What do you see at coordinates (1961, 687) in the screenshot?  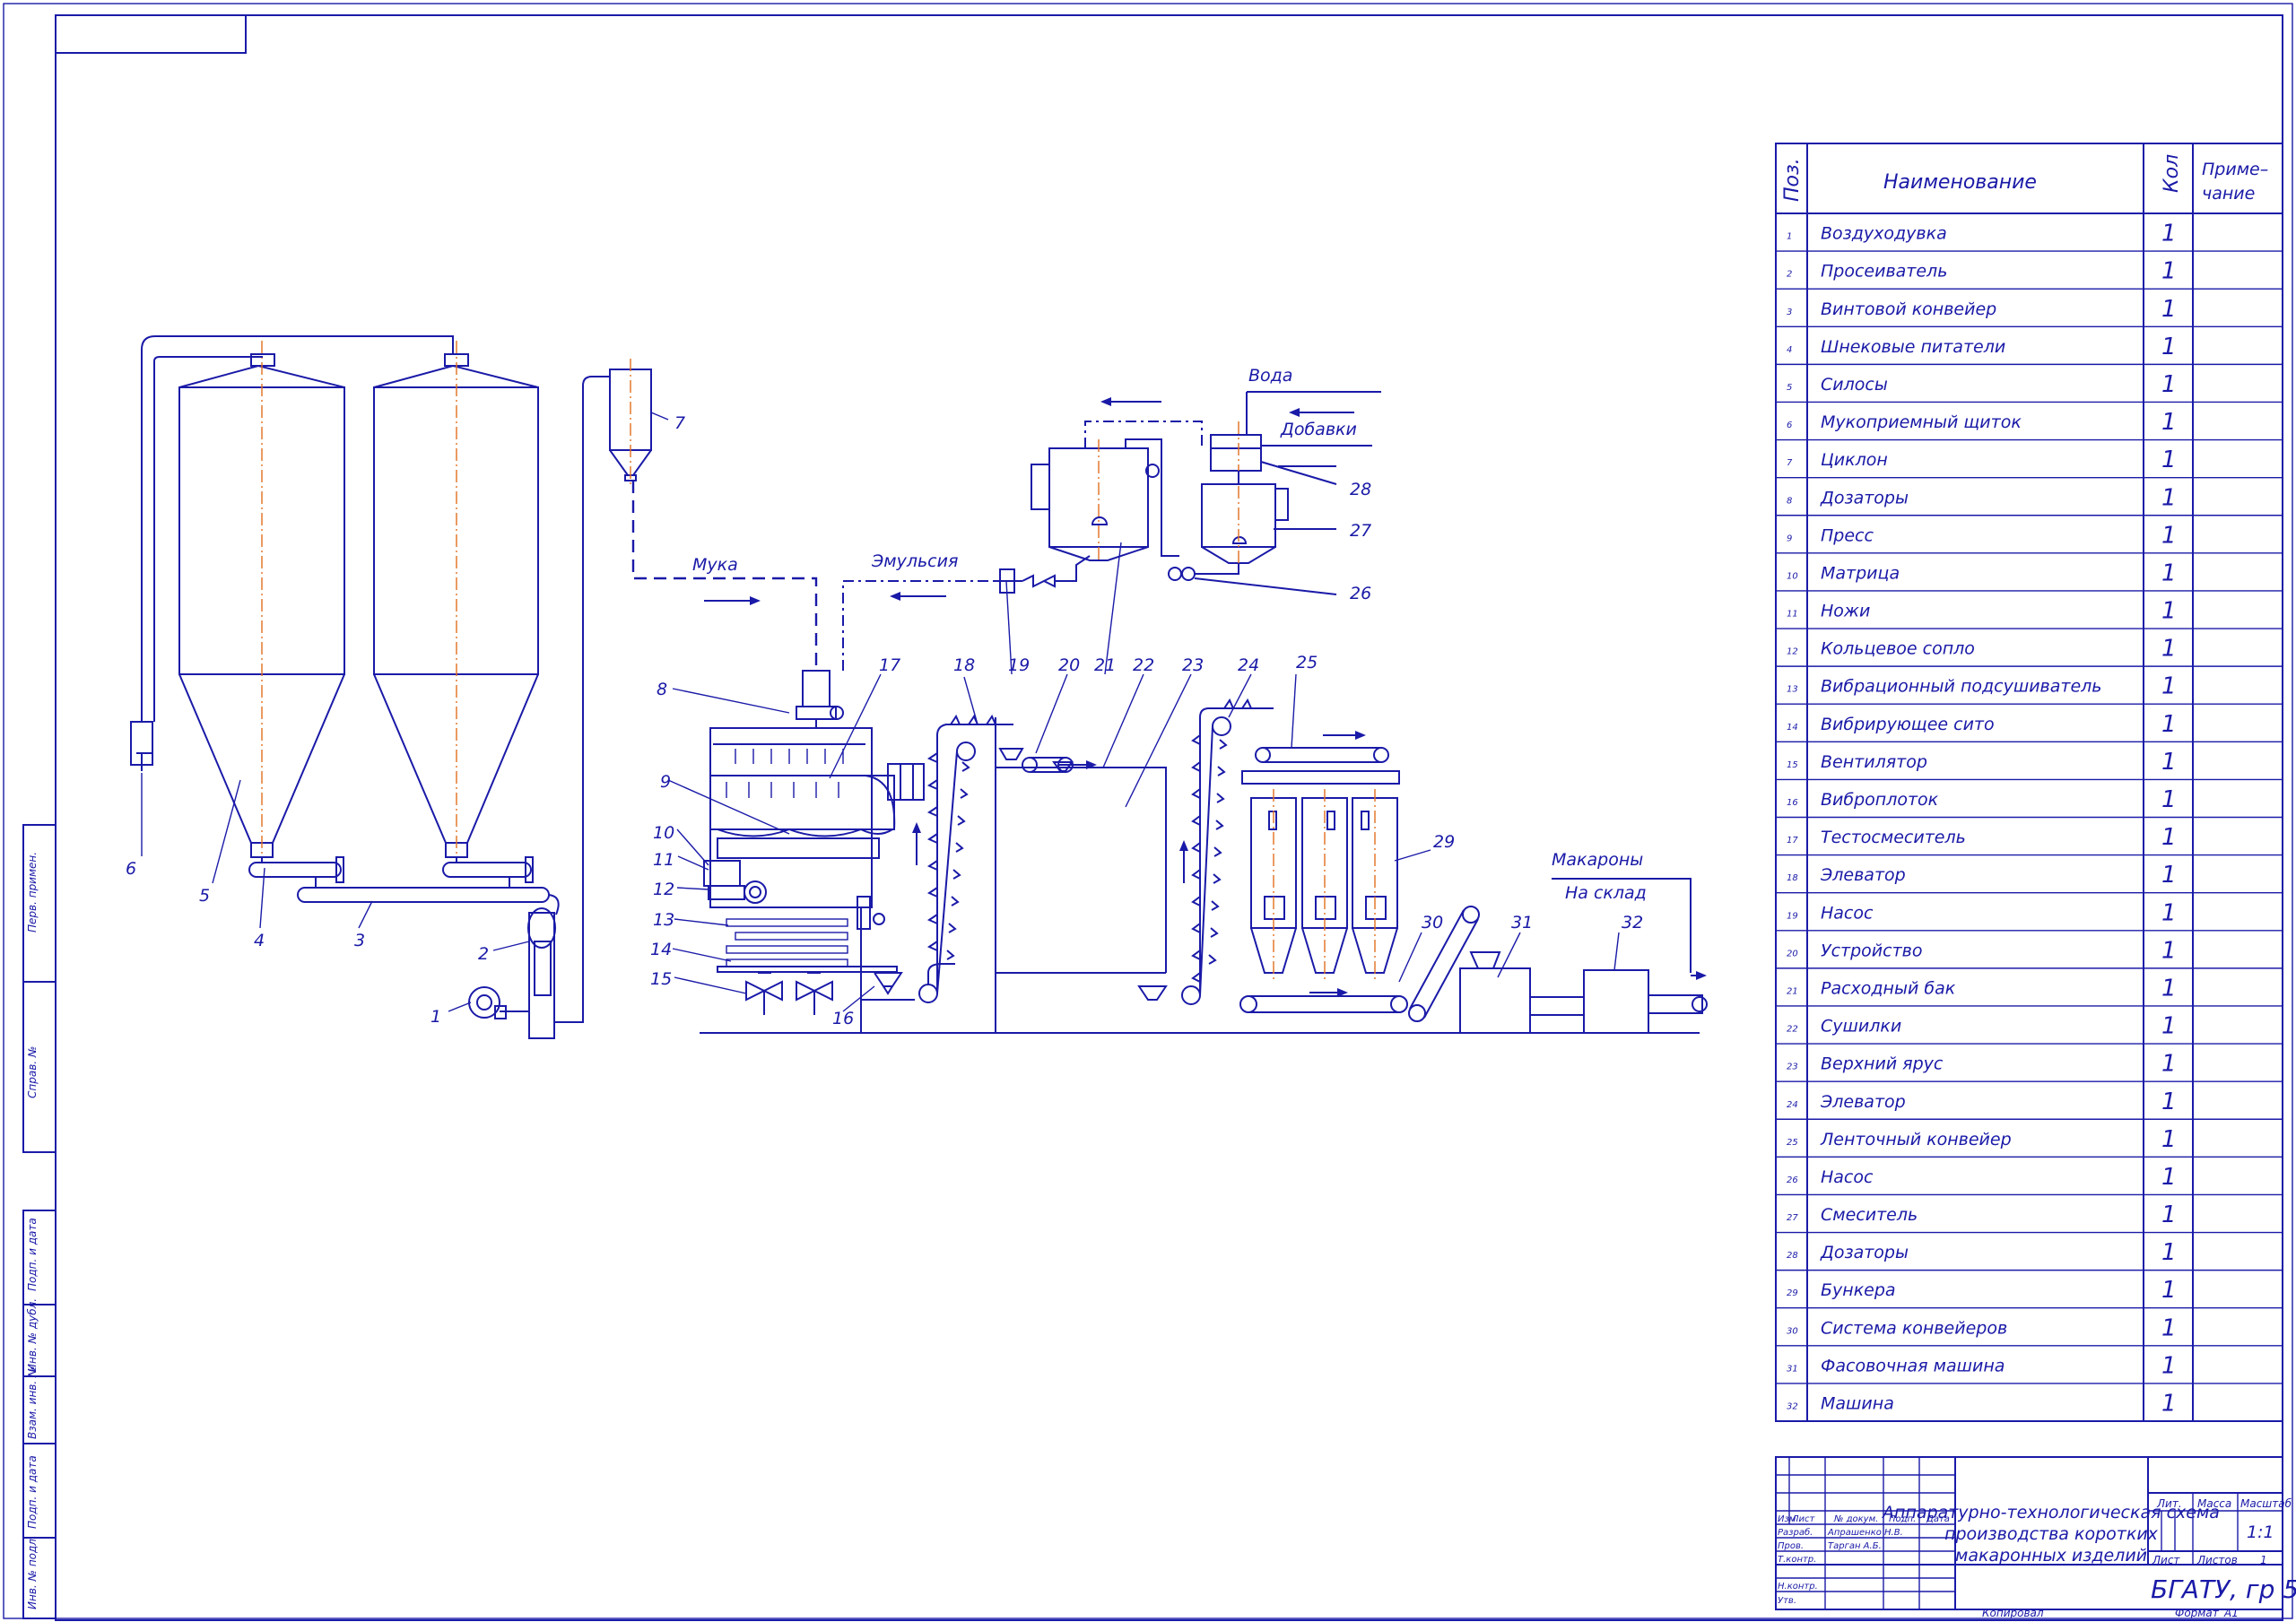 I see `table-cell-name: Вибрационный подсушиватель` at bounding box center [1961, 687].